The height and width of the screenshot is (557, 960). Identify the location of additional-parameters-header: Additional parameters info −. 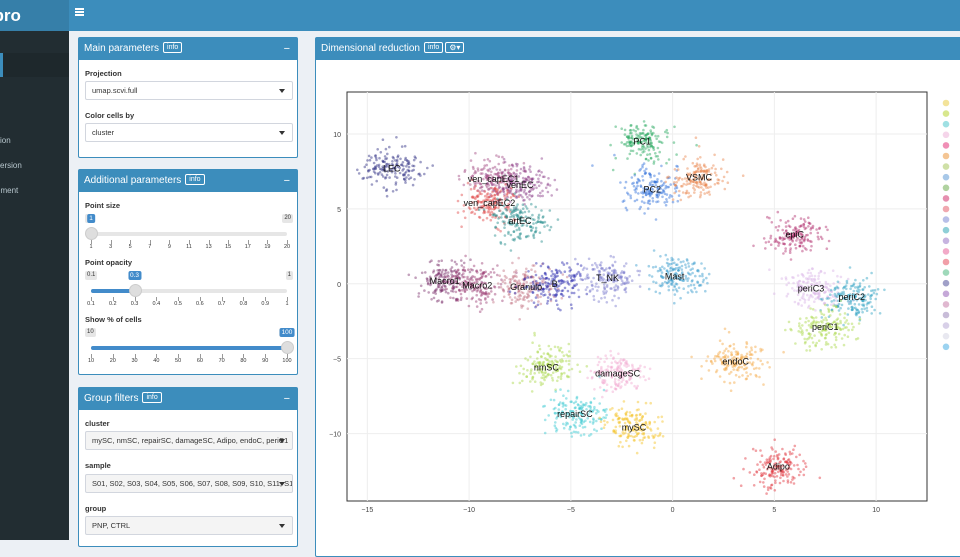
(188, 181).